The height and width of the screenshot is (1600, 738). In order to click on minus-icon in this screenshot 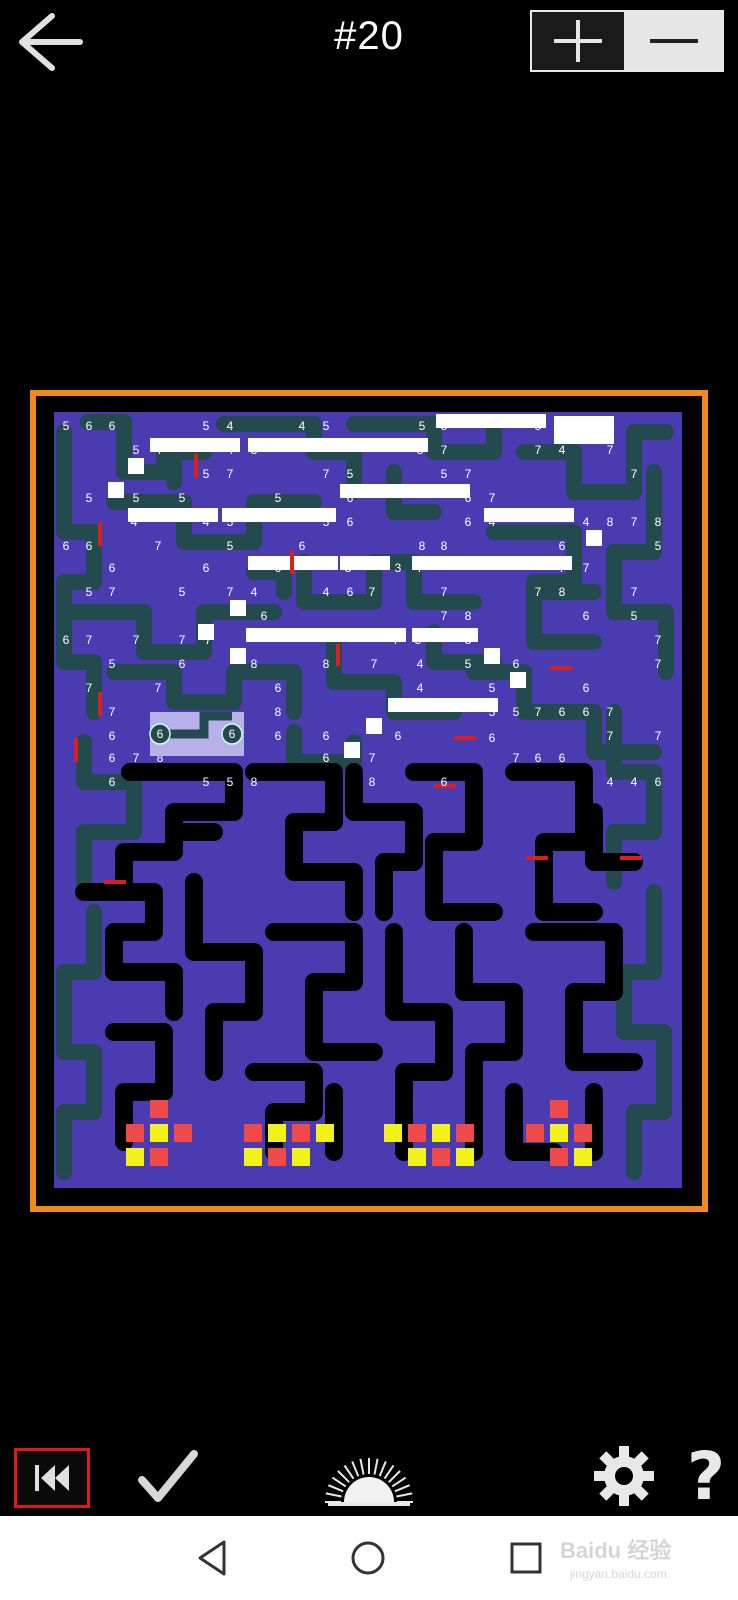, I will do `click(674, 41)`.